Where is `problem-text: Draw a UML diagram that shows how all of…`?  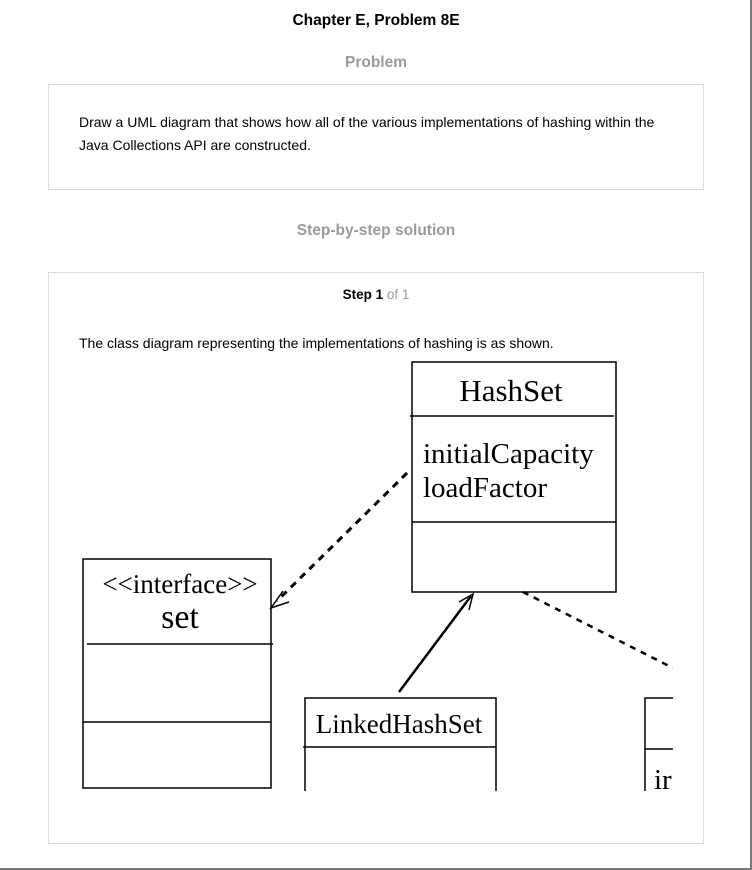 problem-text: Draw a UML diagram that shows how all of… is located at coordinates (367, 133).